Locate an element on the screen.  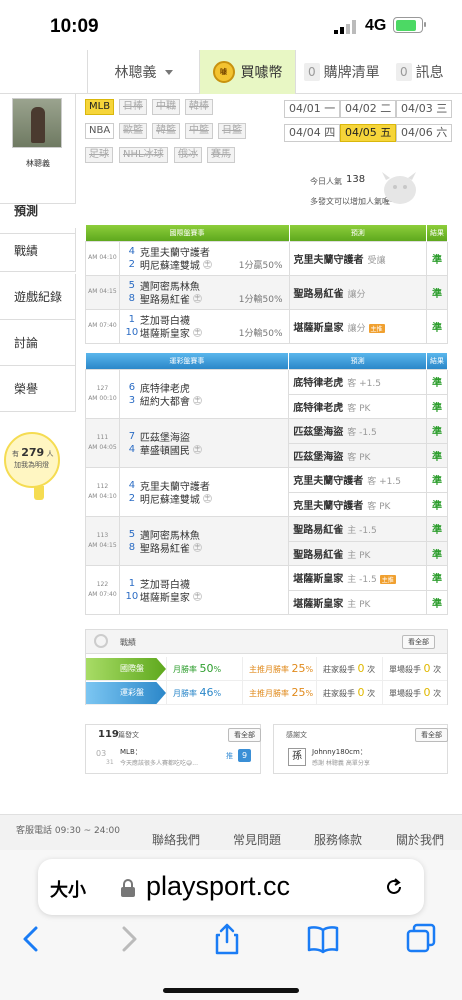
thanks-text: 感謝 林聰義 高單分享 is located at coordinates (341, 762).